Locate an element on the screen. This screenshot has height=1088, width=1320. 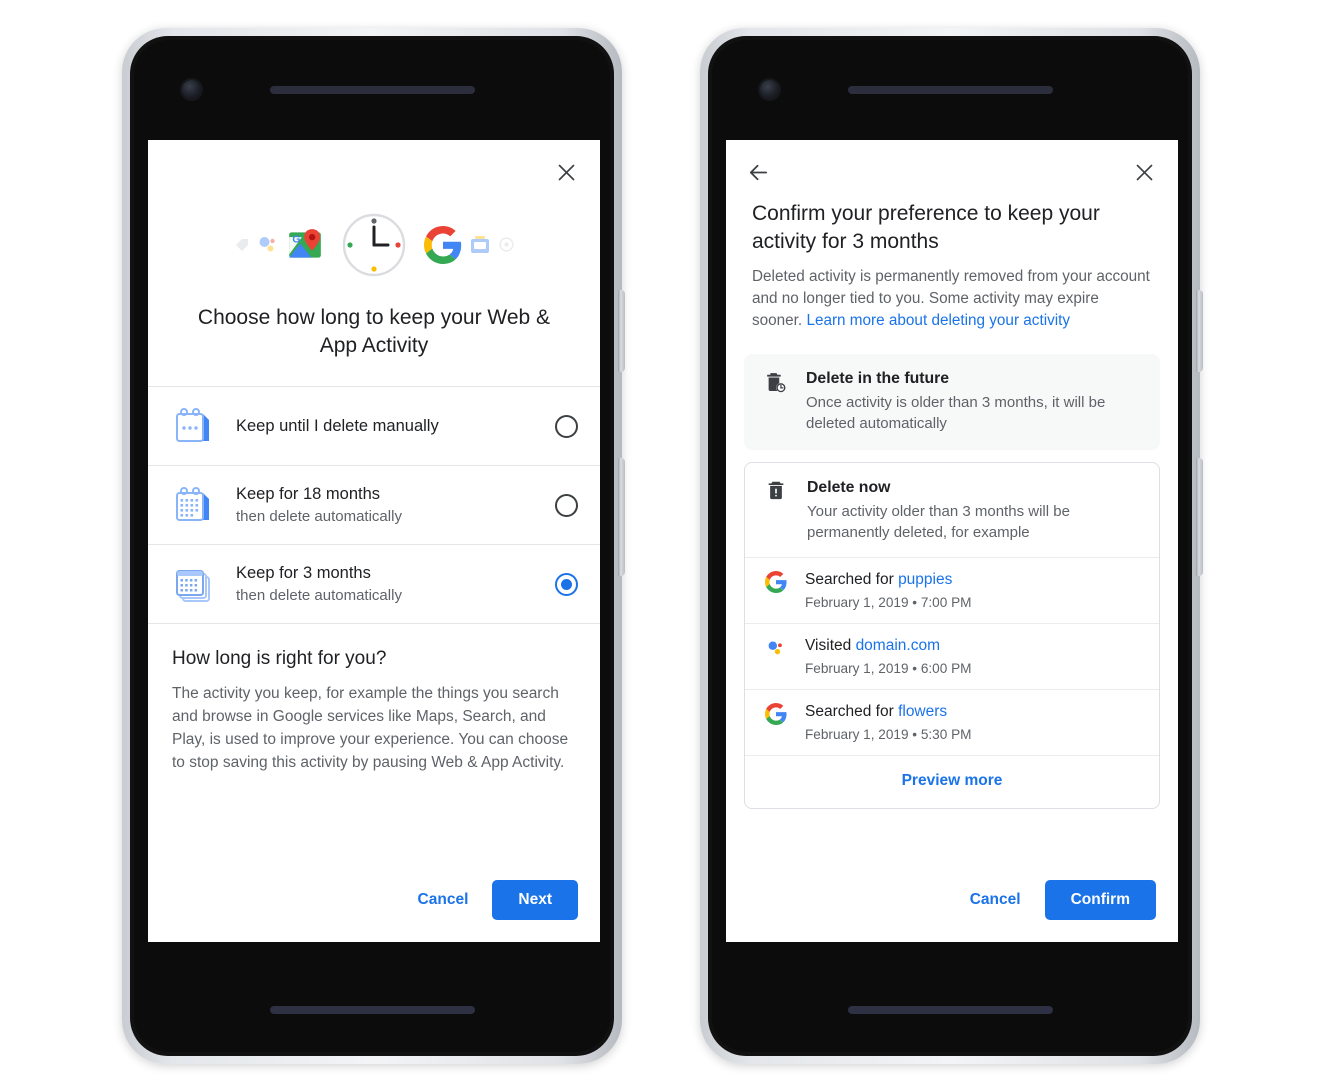
back-button is located at coordinates (758, 172).